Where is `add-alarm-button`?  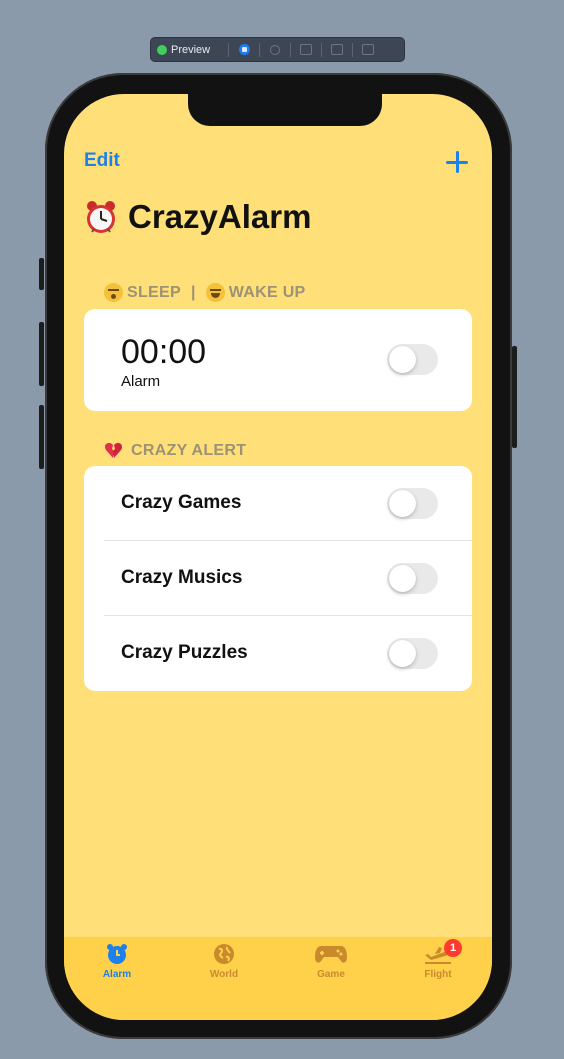
add-alarm-button is located at coordinates (457, 162).